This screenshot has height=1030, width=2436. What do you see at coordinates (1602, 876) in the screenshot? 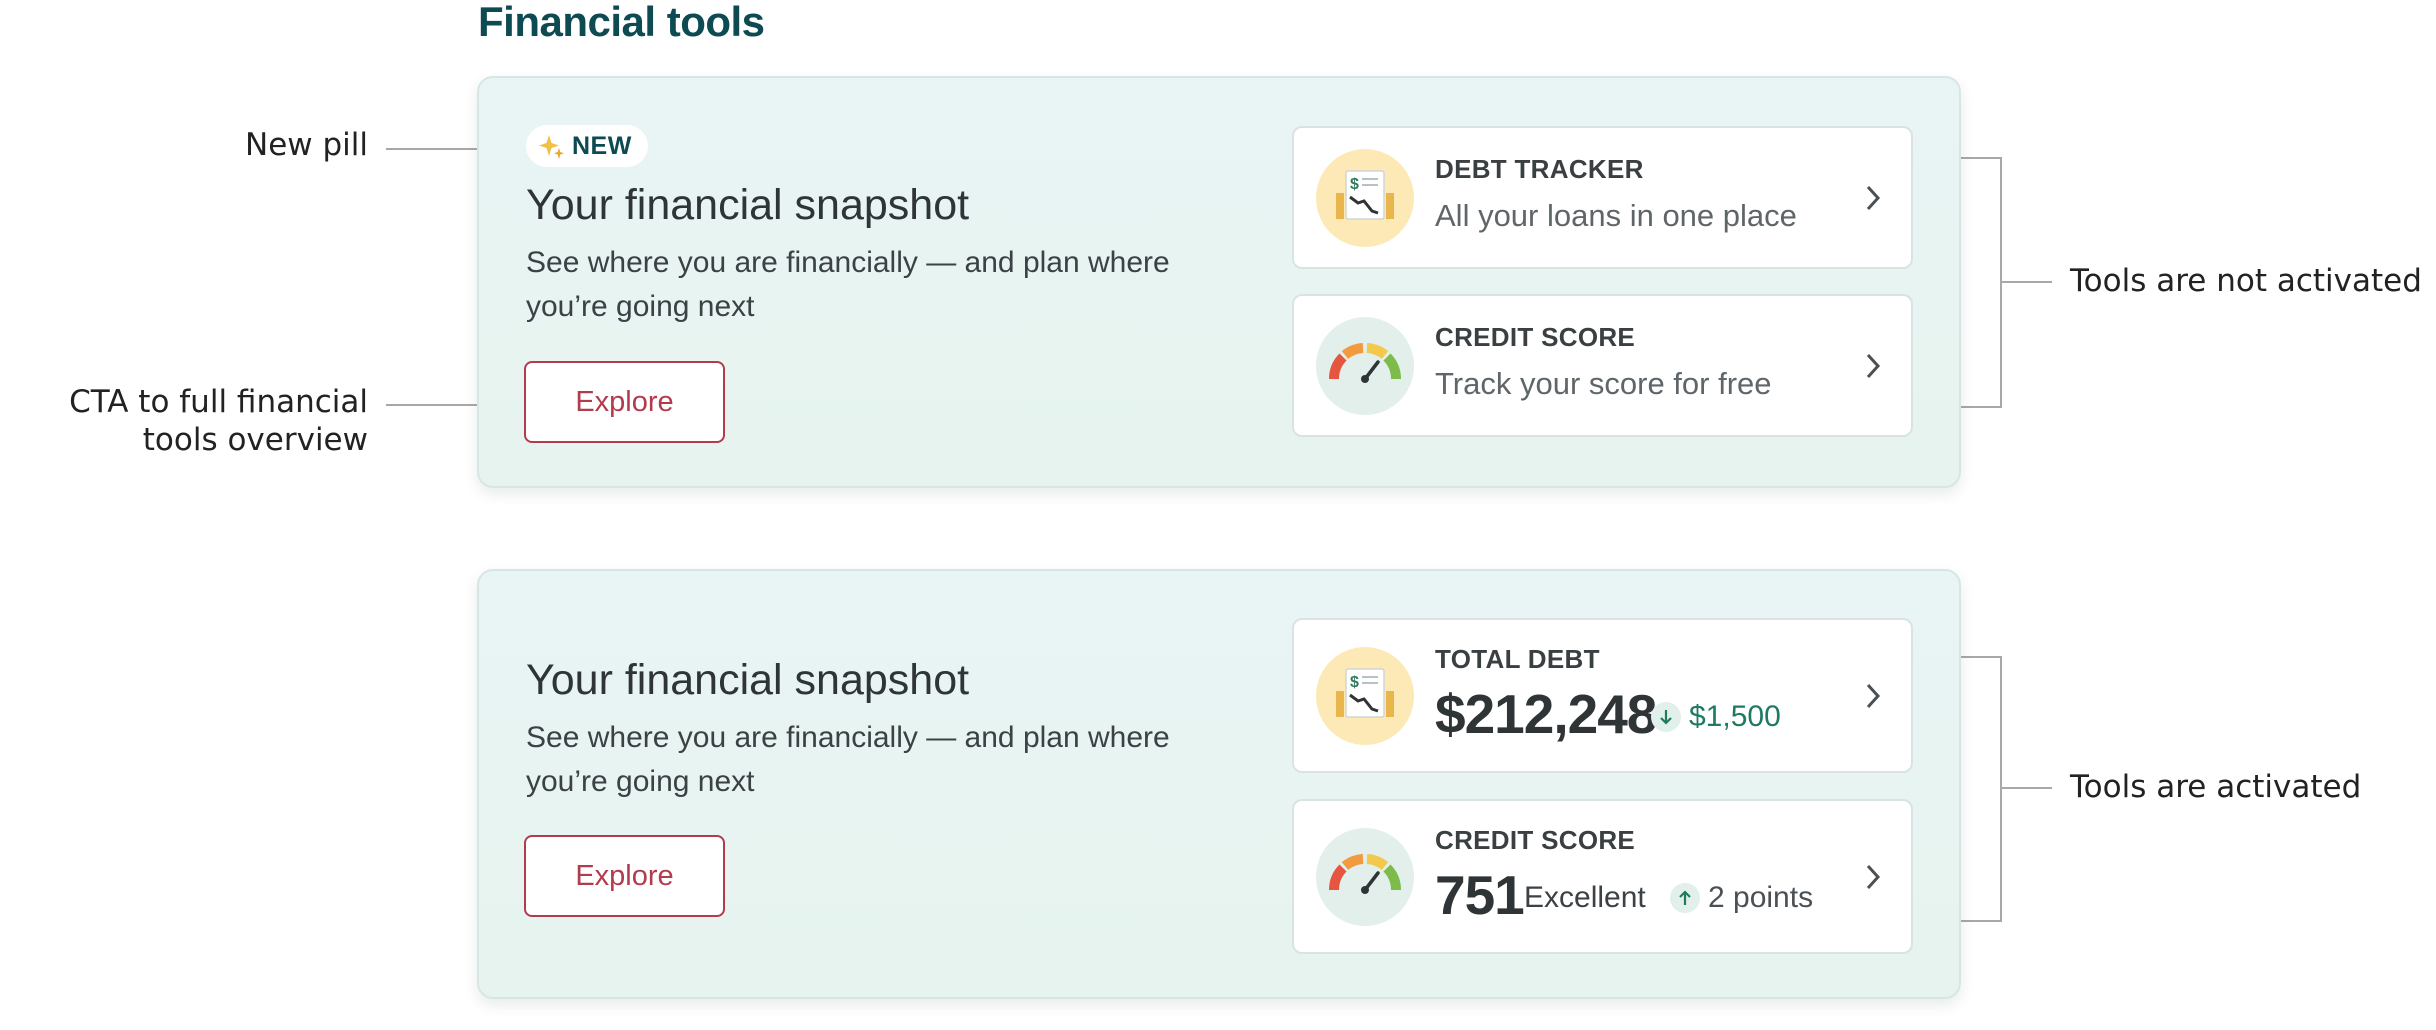
I see `credit-score-tile: CREDIT SCORE 751 Excellent 2 points` at bounding box center [1602, 876].